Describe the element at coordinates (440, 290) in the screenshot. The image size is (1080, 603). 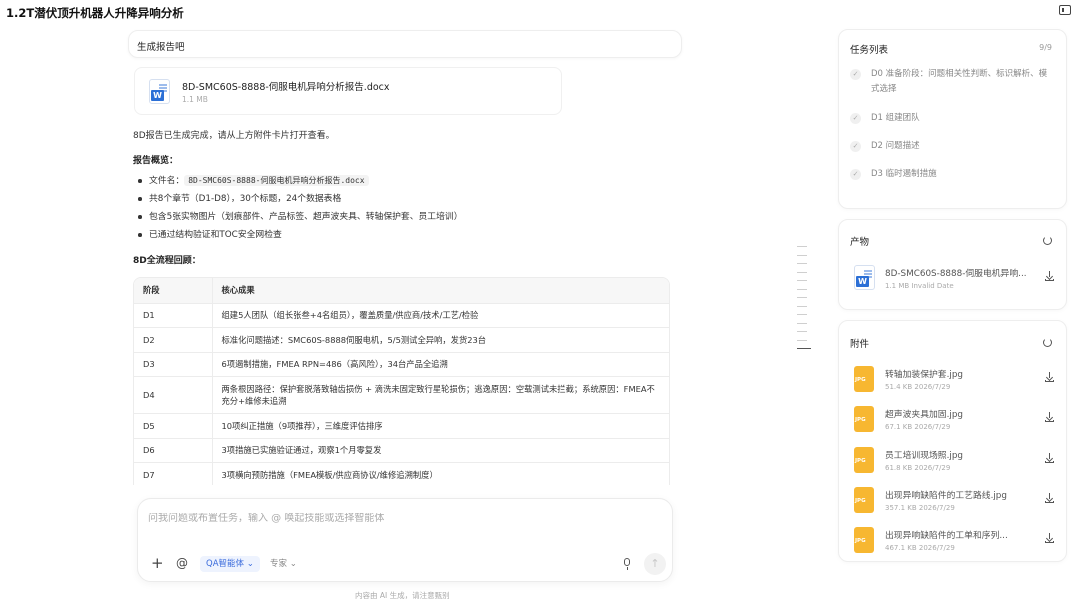
I see `column-header: 核心成果` at that location.